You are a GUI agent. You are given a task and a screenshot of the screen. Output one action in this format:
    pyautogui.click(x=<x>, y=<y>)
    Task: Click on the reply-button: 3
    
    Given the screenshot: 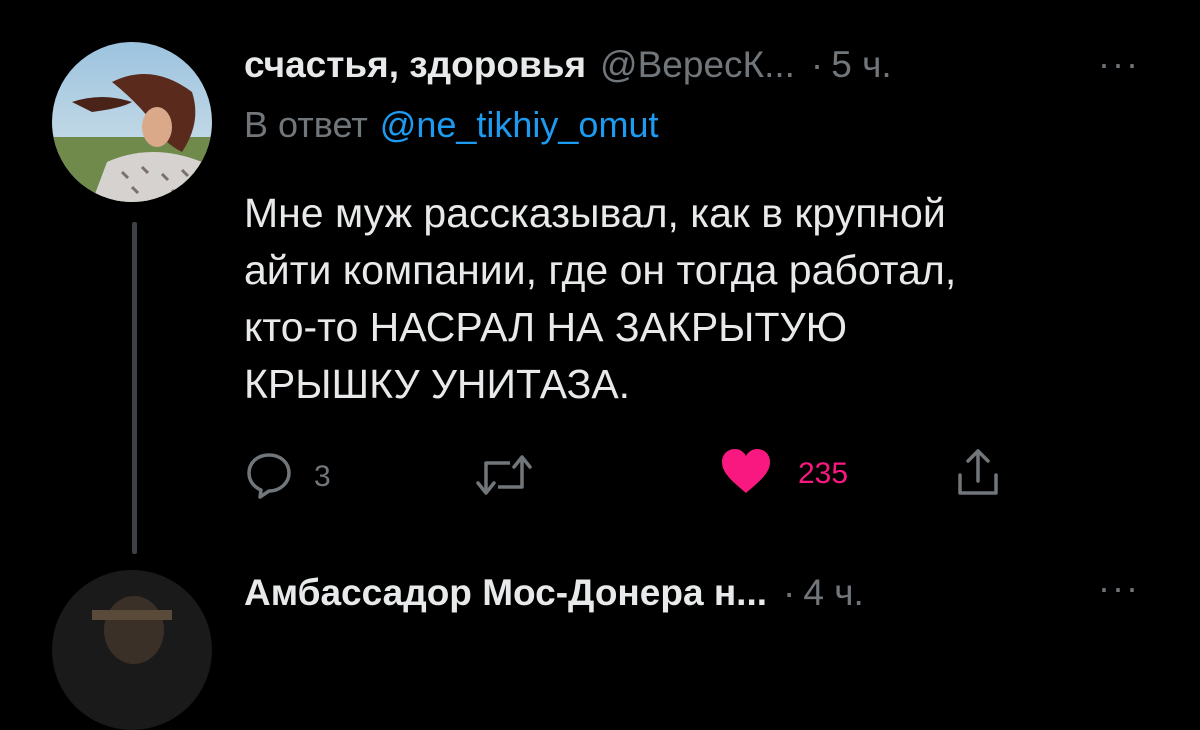 What is the action you would take?
    pyautogui.click(x=287, y=476)
    